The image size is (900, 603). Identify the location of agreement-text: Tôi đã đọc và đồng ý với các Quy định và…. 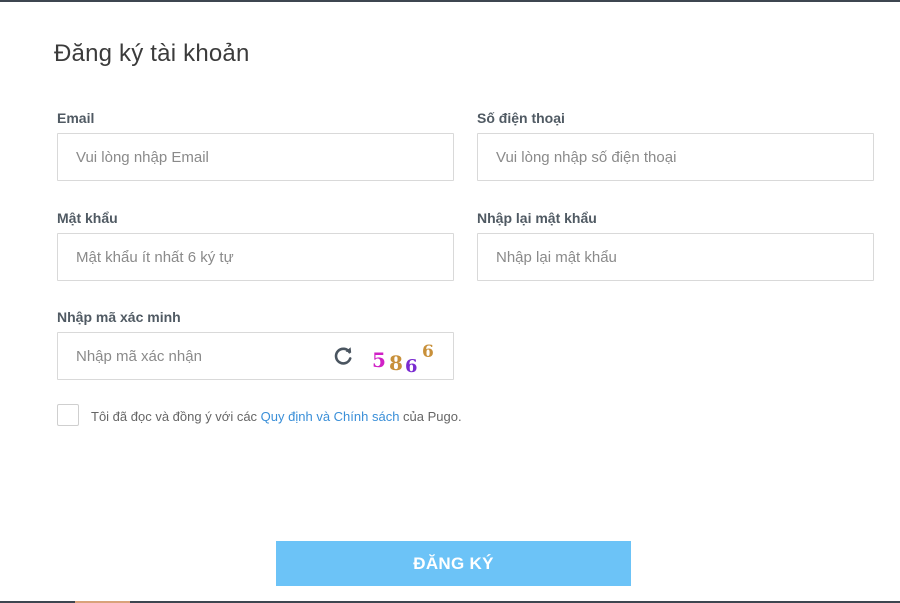
(276, 416).